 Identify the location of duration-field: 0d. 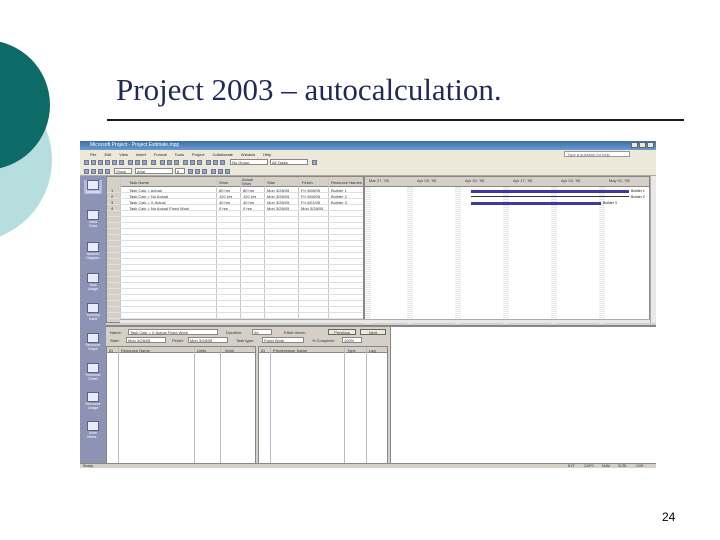
(262, 332).